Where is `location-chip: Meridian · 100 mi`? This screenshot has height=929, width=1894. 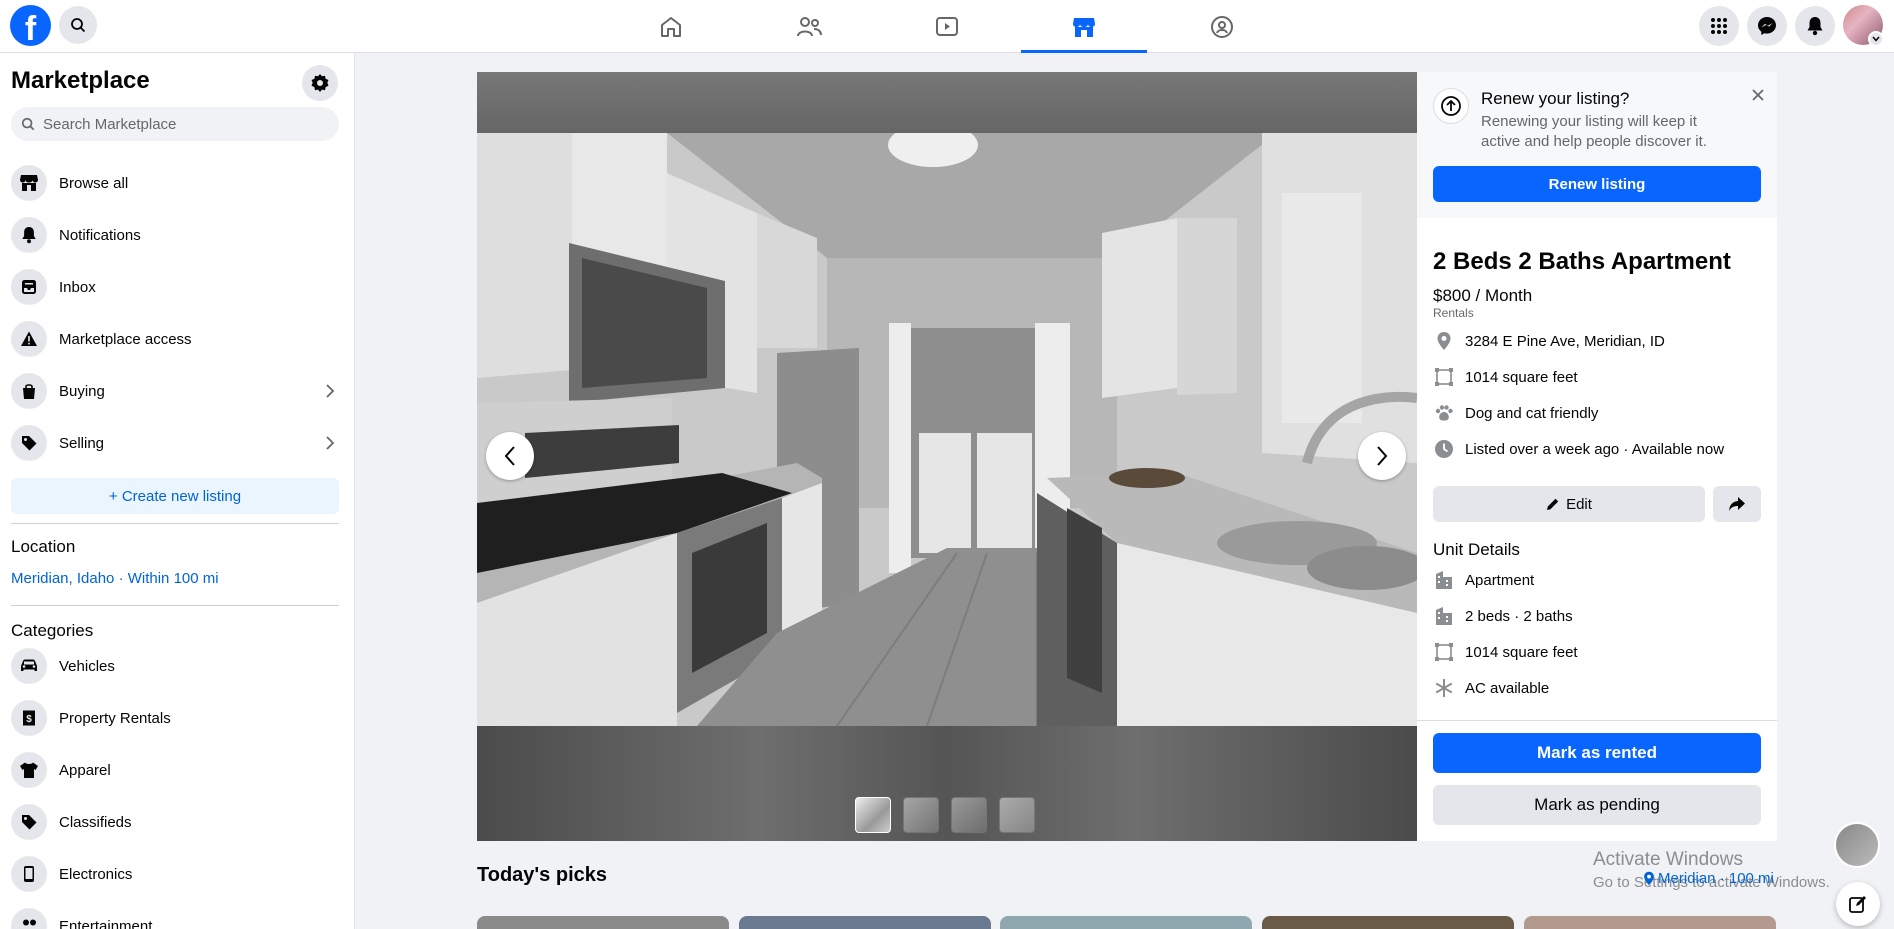
location-chip: Meridian · 100 mi is located at coordinates (1708, 878).